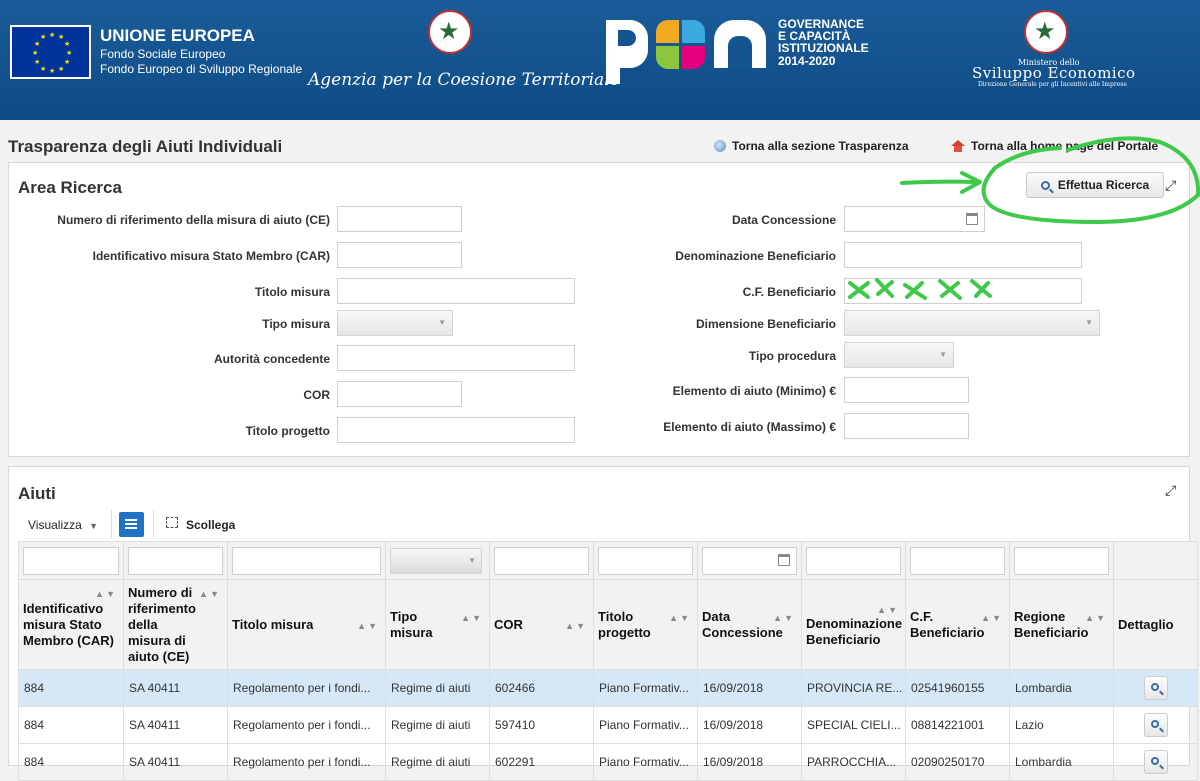 The image size is (1200, 781). Describe the element at coordinates (957, 762) in the screenshot. I see `cell-cf: 02090250170` at that location.